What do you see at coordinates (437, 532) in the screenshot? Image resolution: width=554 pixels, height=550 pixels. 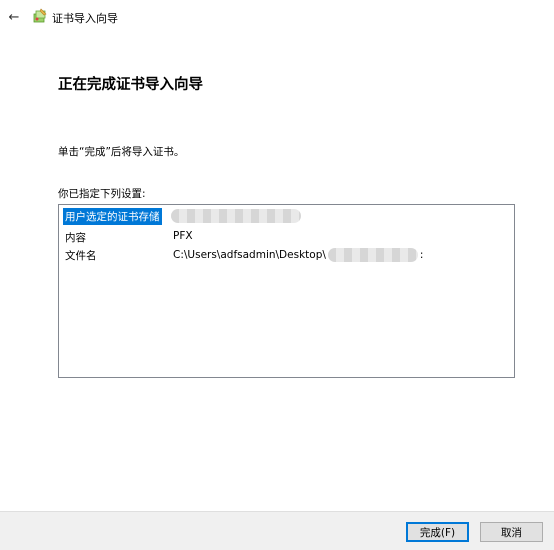 I see `finish-button: 完成(F)` at bounding box center [437, 532].